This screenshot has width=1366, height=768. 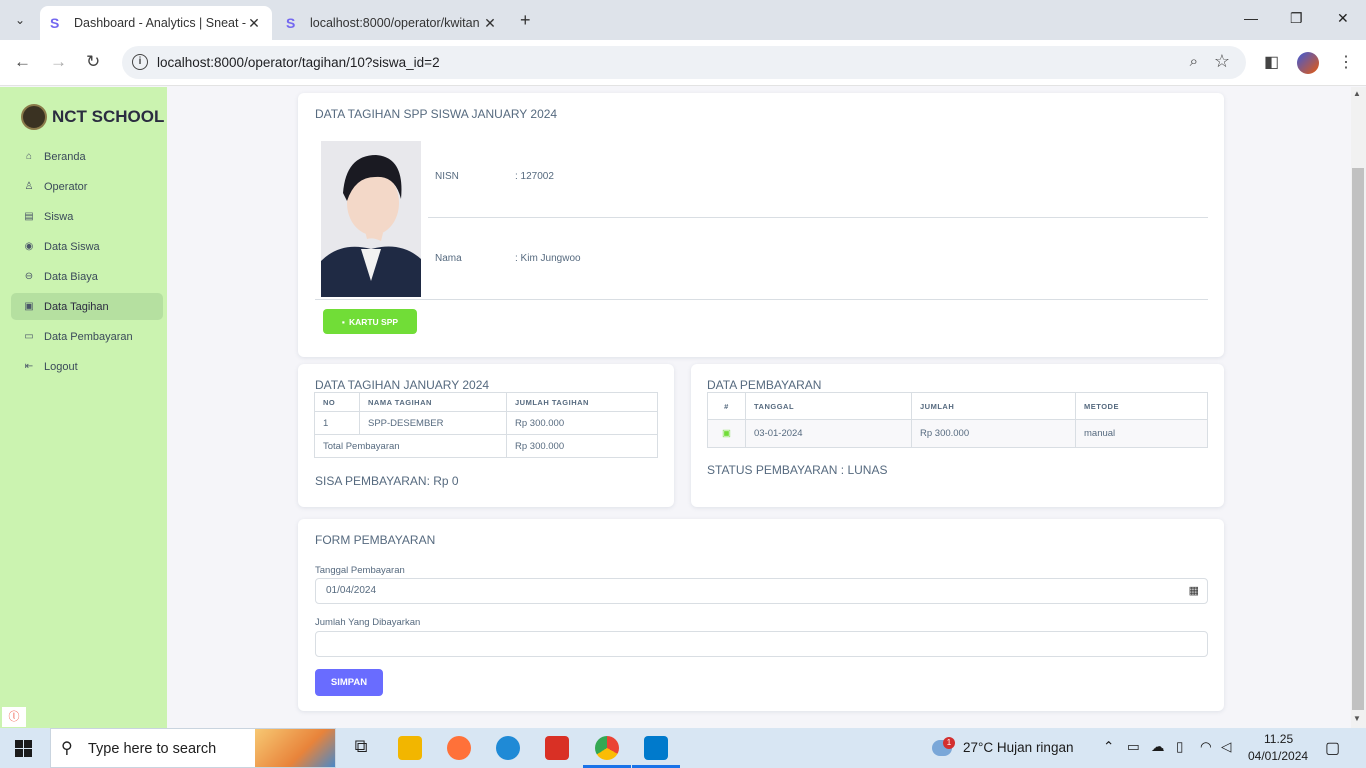 What do you see at coordinates (1357, 93) in the screenshot?
I see `scroll-up-icon: ▲` at bounding box center [1357, 93].